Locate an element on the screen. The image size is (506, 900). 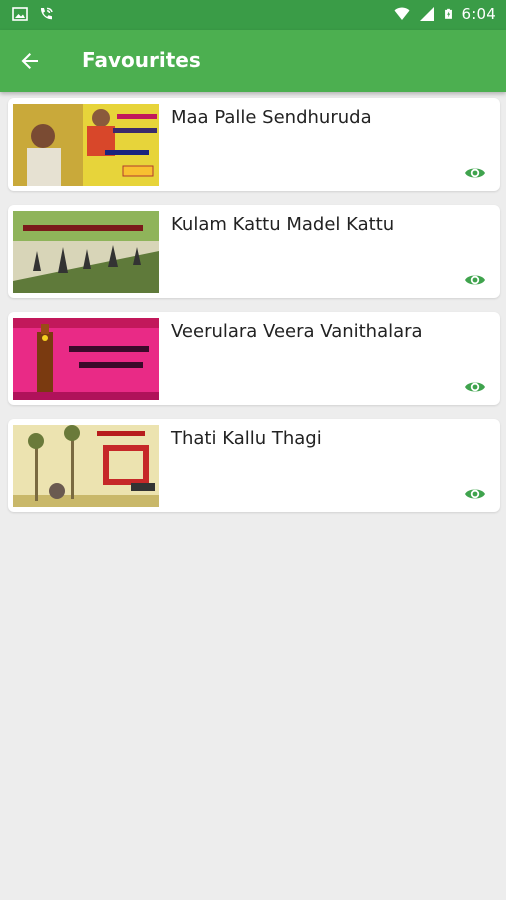
wifi-icon is located at coordinates (402, 13).